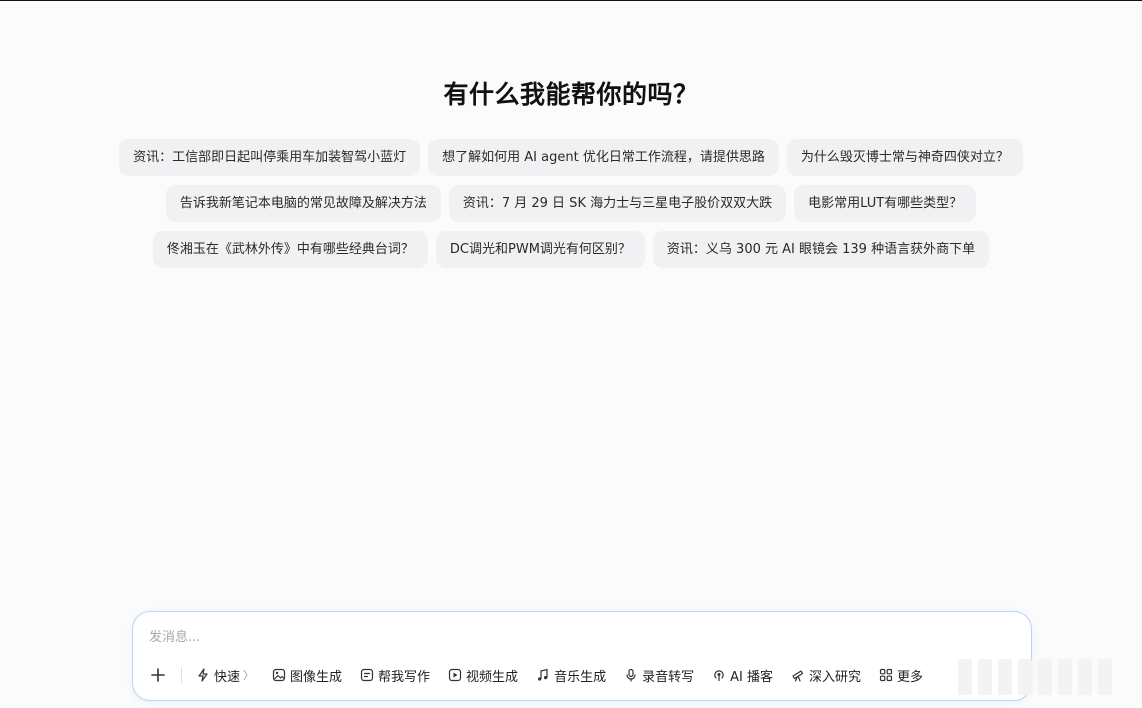  Describe the element at coordinates (603, 157) in the screenshot. I see `suggestion-chip: 想了解如何用 AI agent 优化日常工作流程，请提供思路` at that location.